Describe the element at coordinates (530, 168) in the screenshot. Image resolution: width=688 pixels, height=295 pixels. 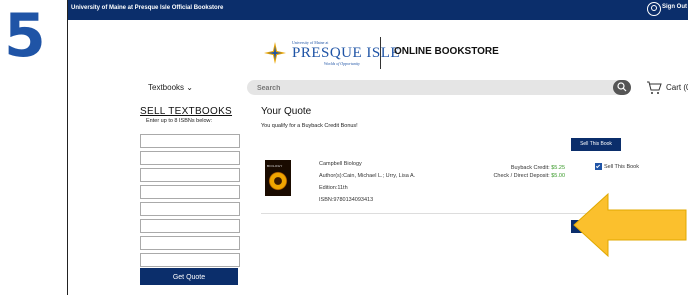
I see `buyback-label: Buyback Credit:` at that location.